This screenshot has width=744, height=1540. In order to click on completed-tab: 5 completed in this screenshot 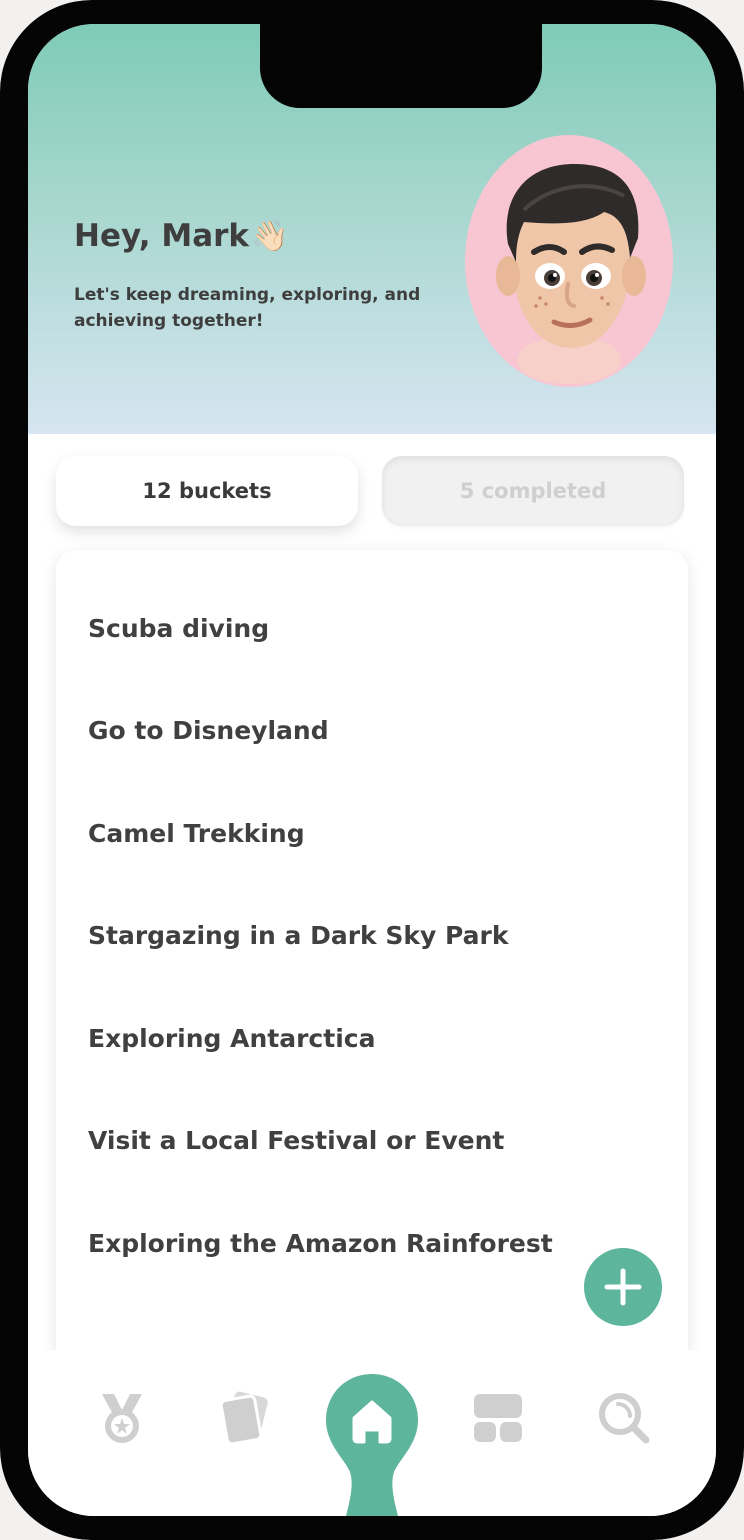, I will do `click(533, 491)`.